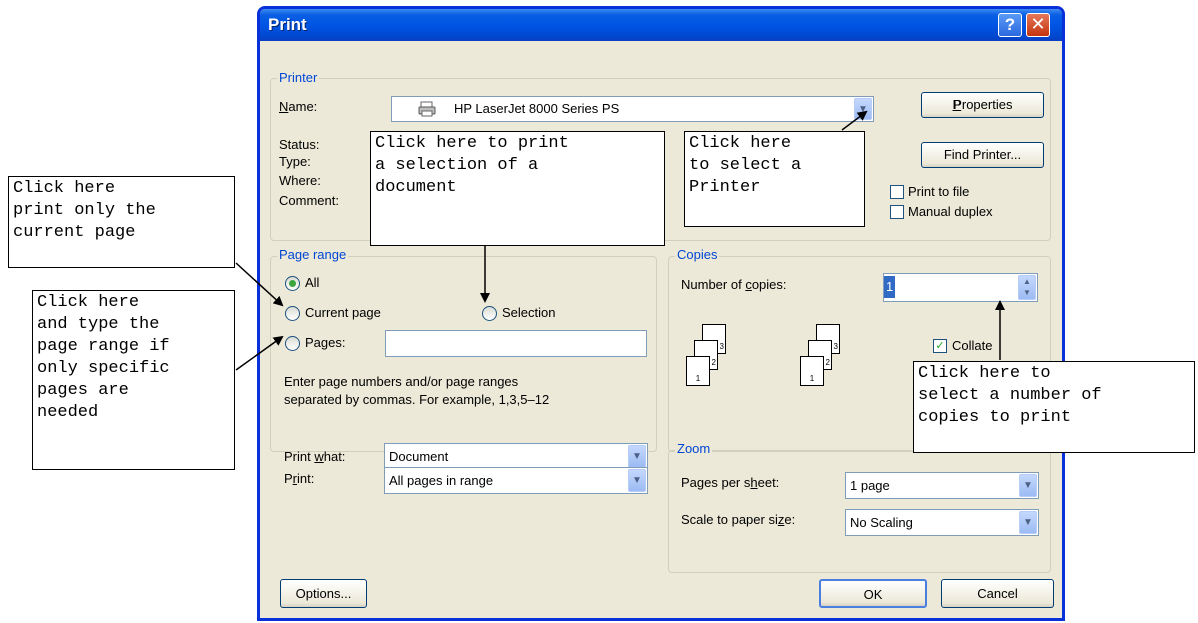 This screenshot has height=623, width=1198. What do you see at coordinates (259, 353) in the screenshot?
I see `arrow-pages-range` at bounding box center [259, 353].